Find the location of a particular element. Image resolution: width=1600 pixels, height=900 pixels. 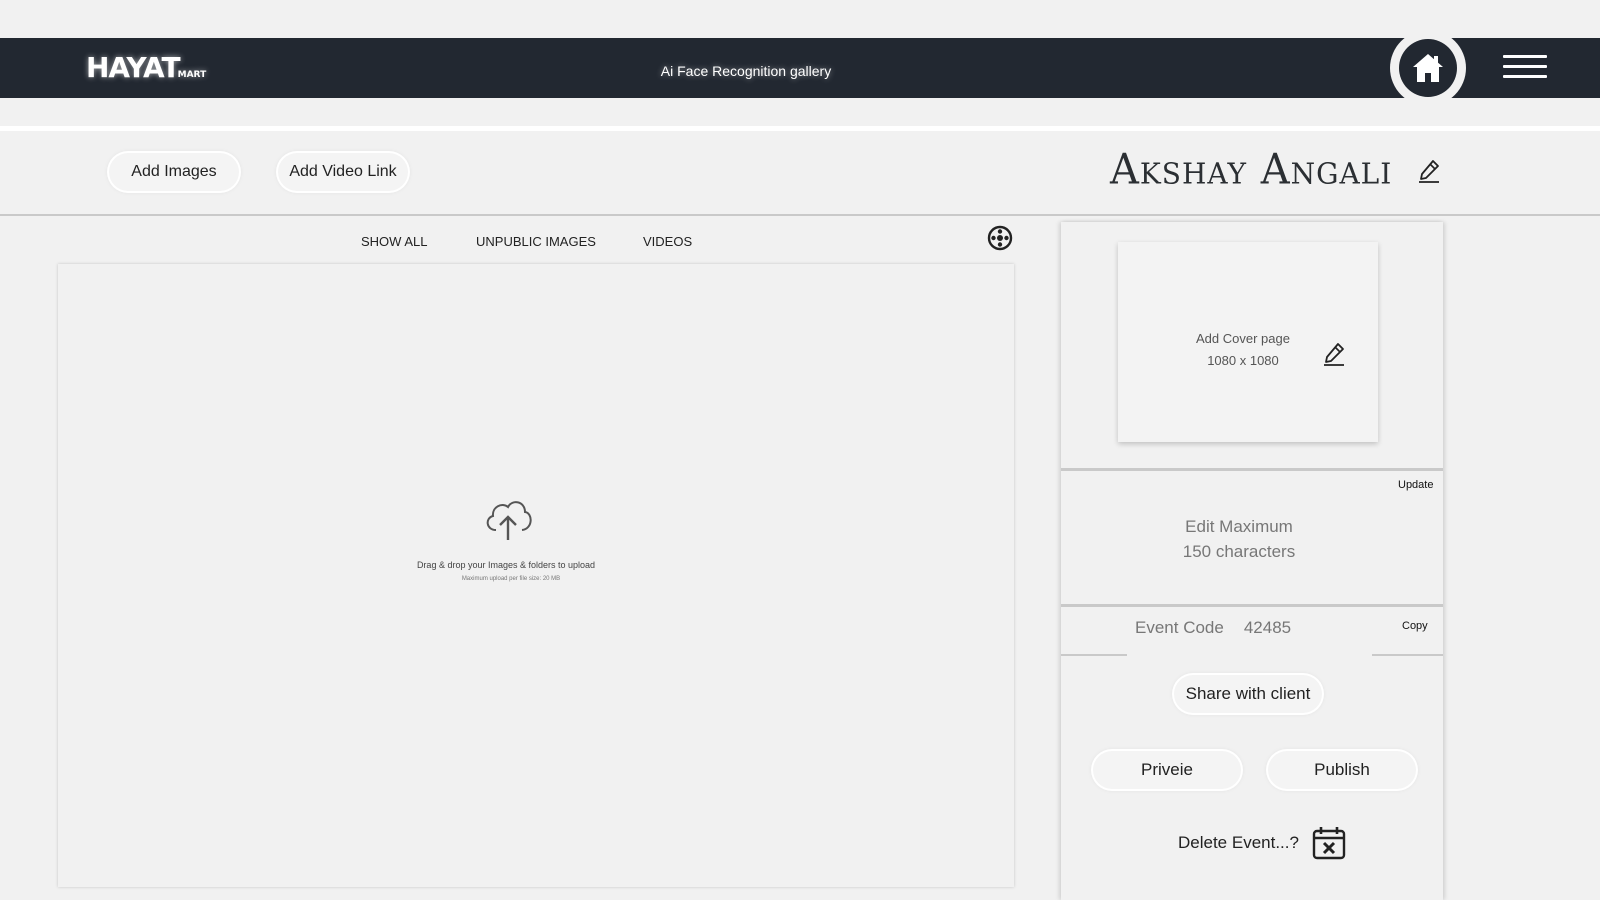

copy-code-link: Copy is located at coordinates (1415, 626).